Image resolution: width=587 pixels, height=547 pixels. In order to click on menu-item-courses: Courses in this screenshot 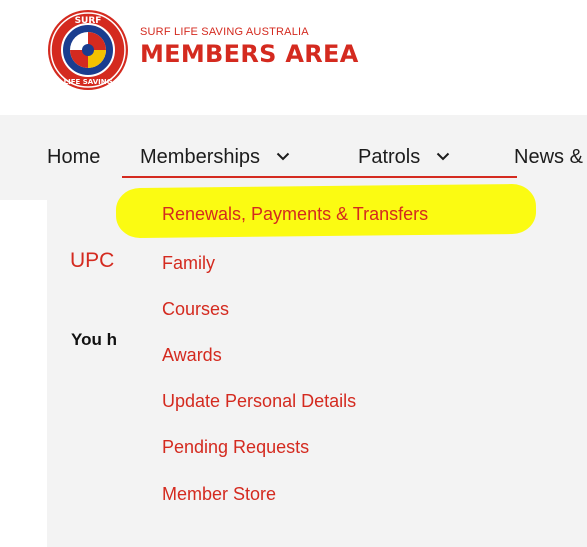, I will do `click(195, 309)`.